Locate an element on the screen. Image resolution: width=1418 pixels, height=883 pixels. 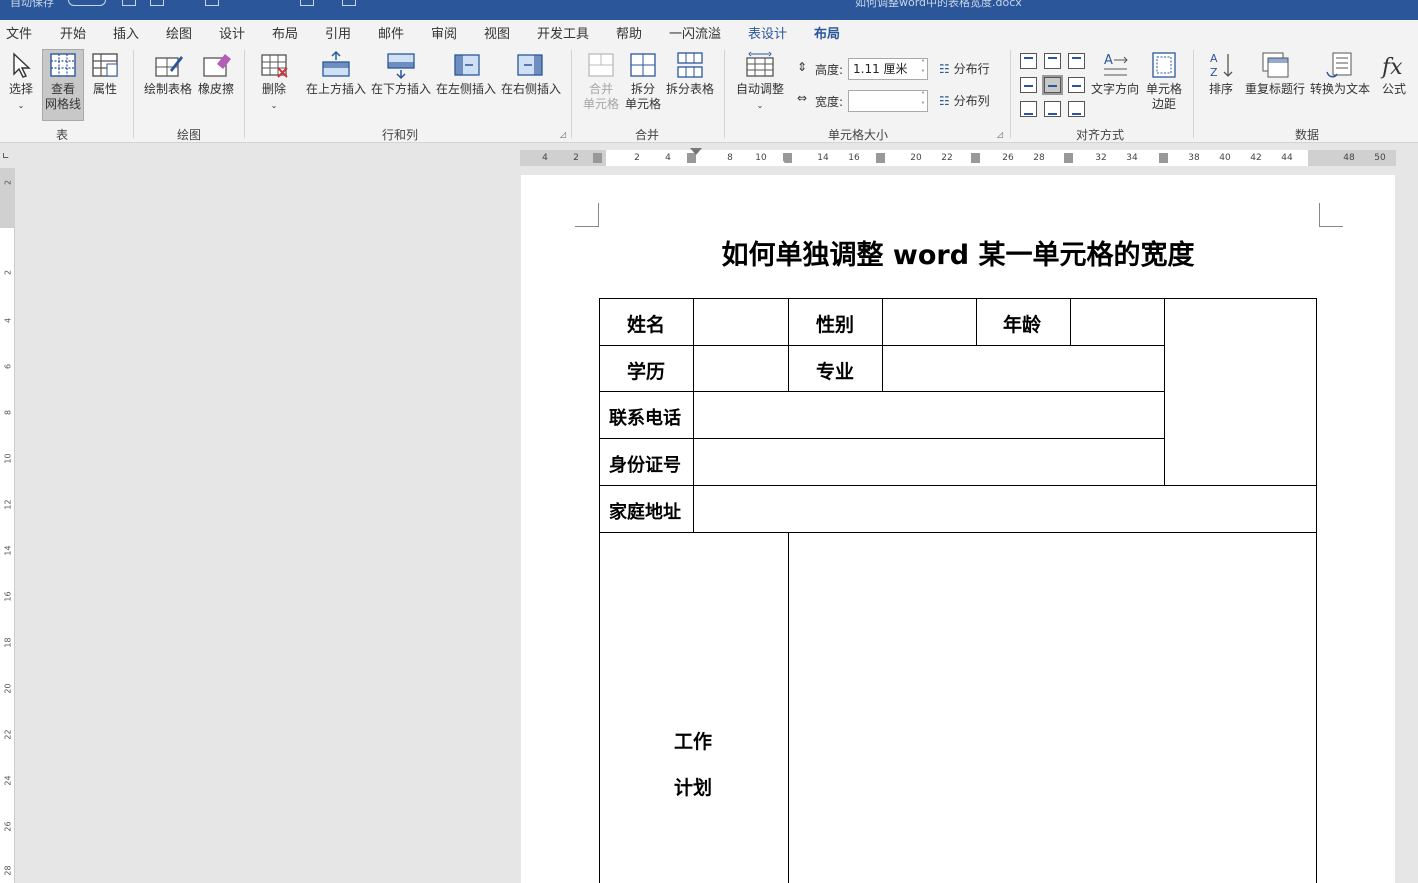
autofit-icon is located at coordinates (760, 65).